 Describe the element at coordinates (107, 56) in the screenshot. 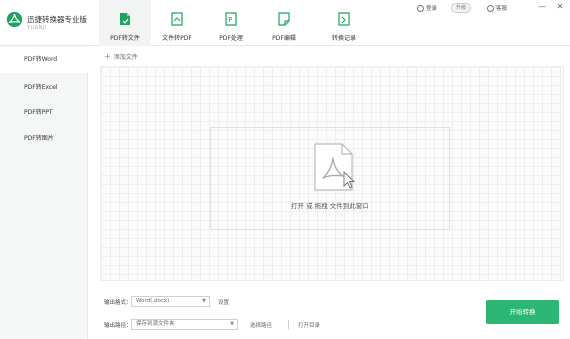

I see `plus-icon: +` at that location.